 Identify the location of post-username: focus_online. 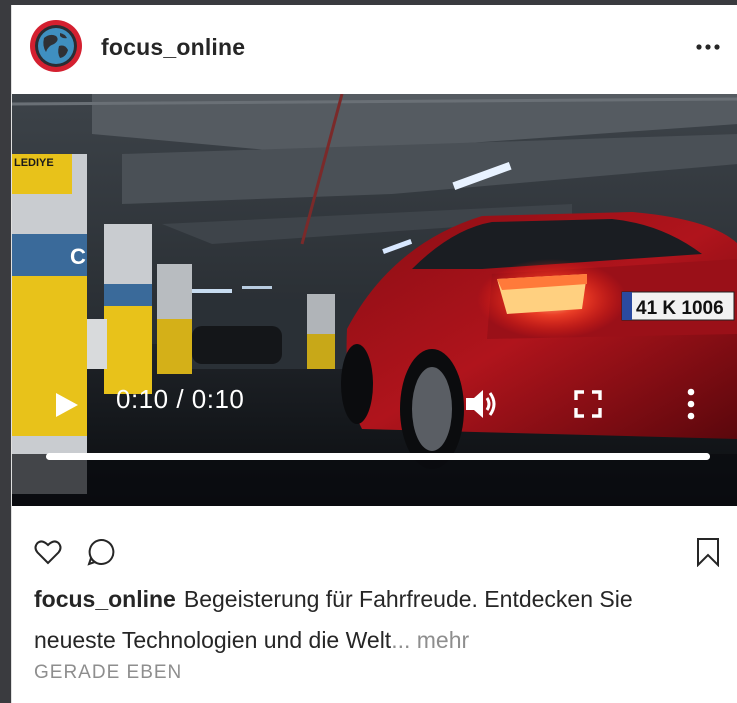
(173, 47).